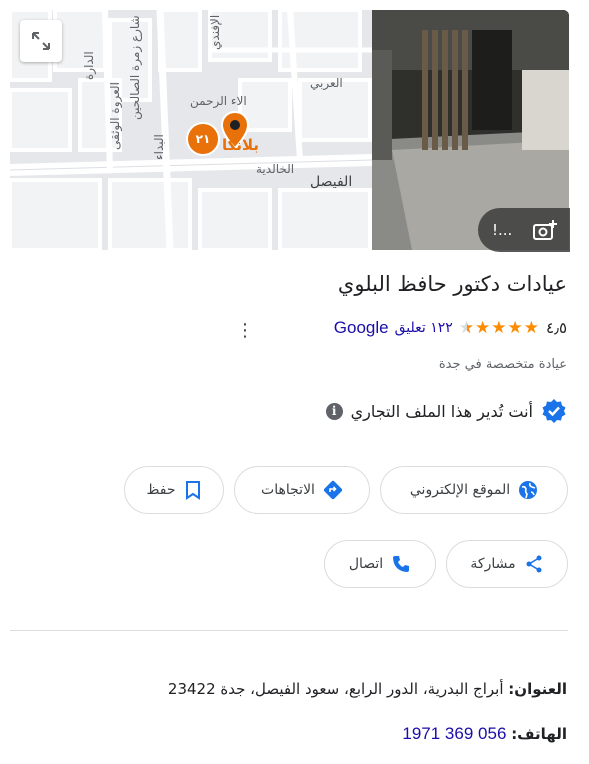 The height and width of the screenshot is (764, 589). I want to click on save-button: حفظ, so click(174, 490).